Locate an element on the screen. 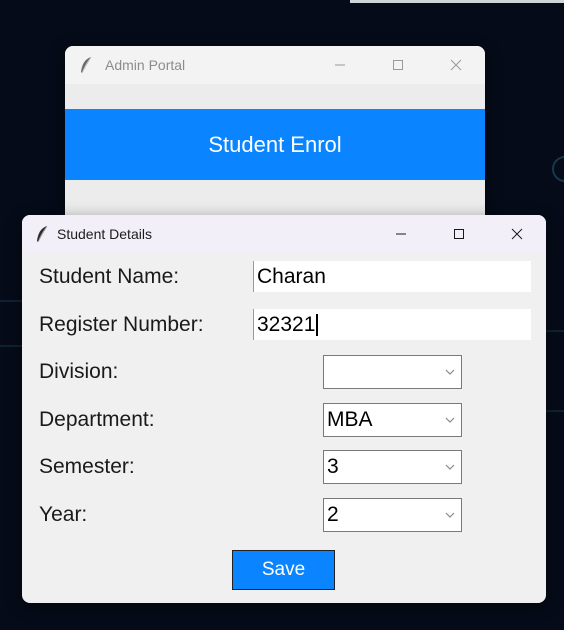 This screenshot has width=564, height=630. division-select is located at coordinates (392, 372).